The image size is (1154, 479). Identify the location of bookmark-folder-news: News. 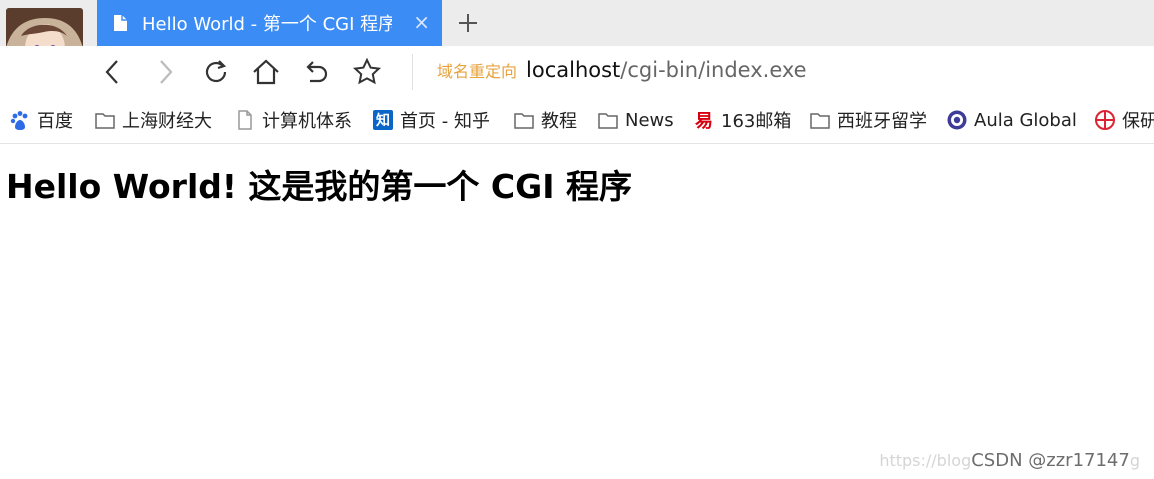
(635, 120).